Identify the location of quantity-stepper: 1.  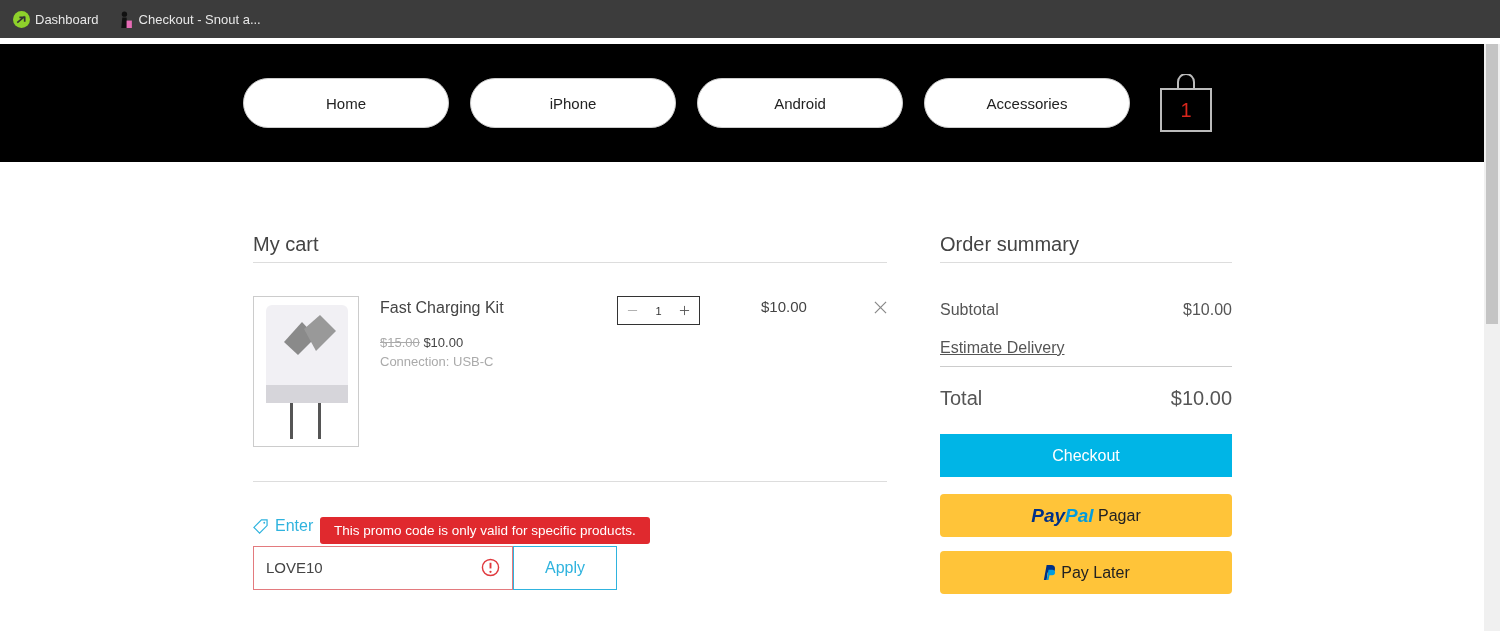
(658, 310).